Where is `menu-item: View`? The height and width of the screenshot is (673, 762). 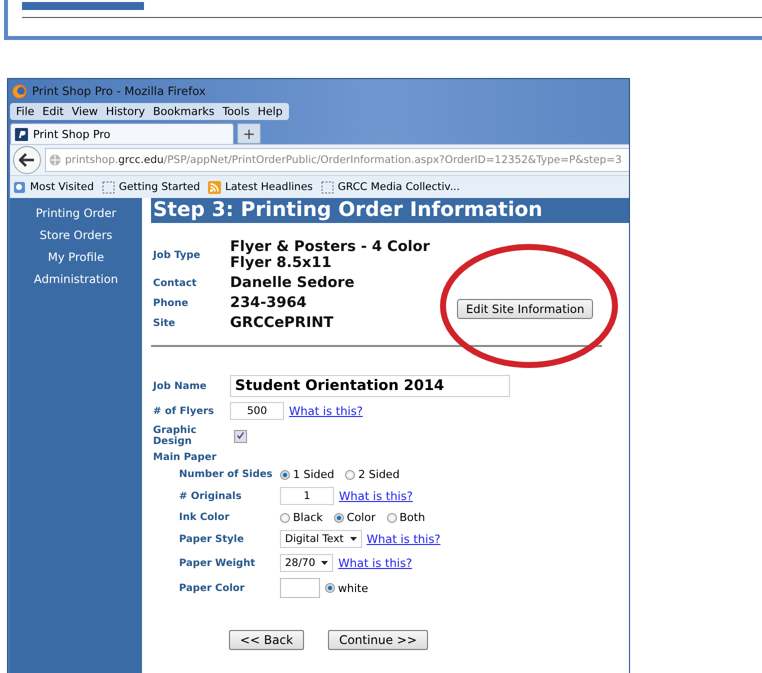 menu-item: View is located at coordinates (85, 111).